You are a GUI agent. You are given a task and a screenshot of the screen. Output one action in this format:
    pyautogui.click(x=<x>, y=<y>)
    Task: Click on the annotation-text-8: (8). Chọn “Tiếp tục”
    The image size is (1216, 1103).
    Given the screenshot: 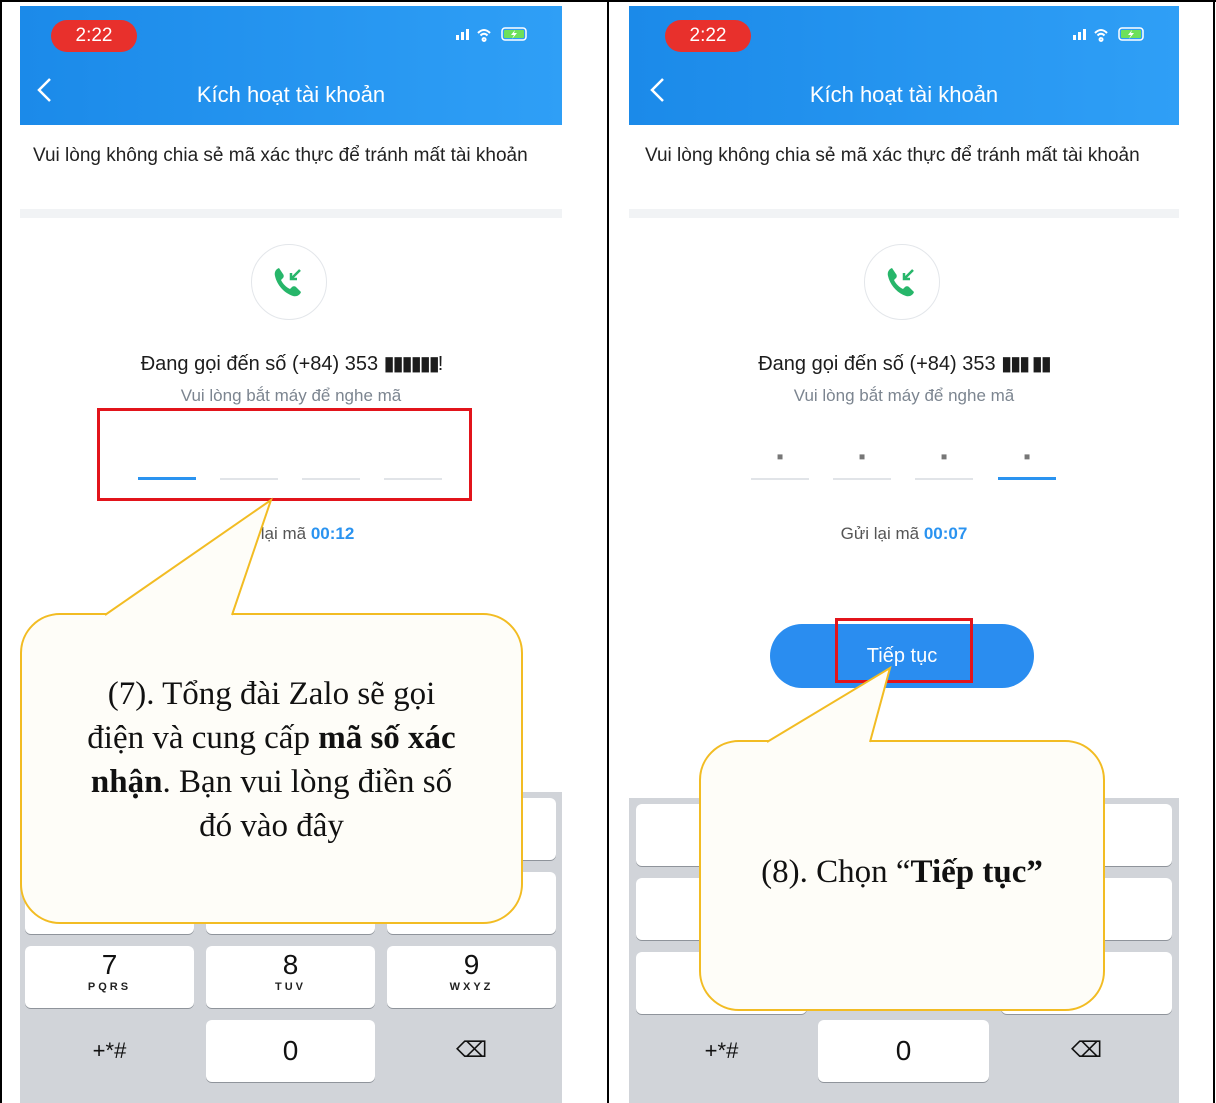 What is the action you would take?
    pyautogui.click(x=902, y=872)
    